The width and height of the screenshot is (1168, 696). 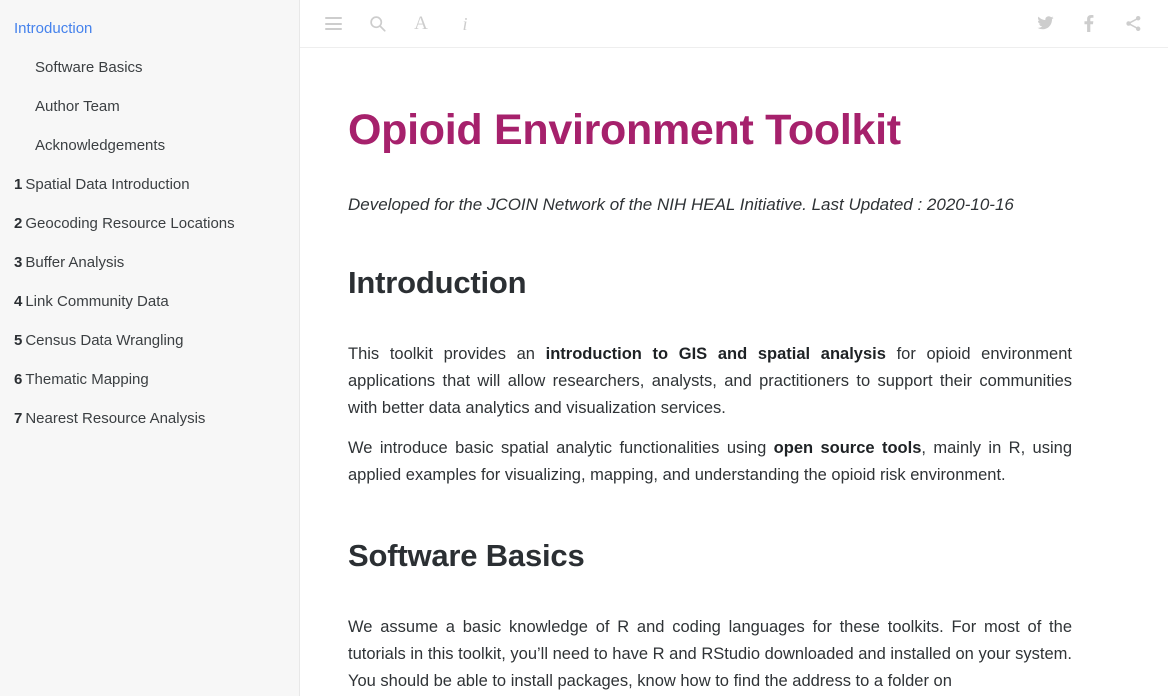 I want to click on toc-entry: 7 Nearest Resource Analysis, so click(x=149, y=418).